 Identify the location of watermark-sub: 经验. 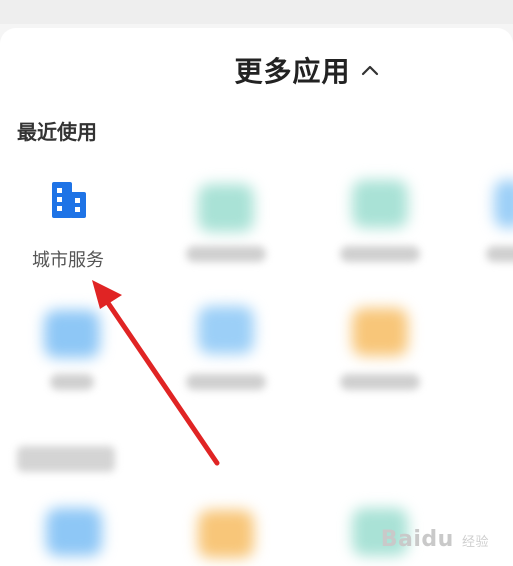
(475, 542).